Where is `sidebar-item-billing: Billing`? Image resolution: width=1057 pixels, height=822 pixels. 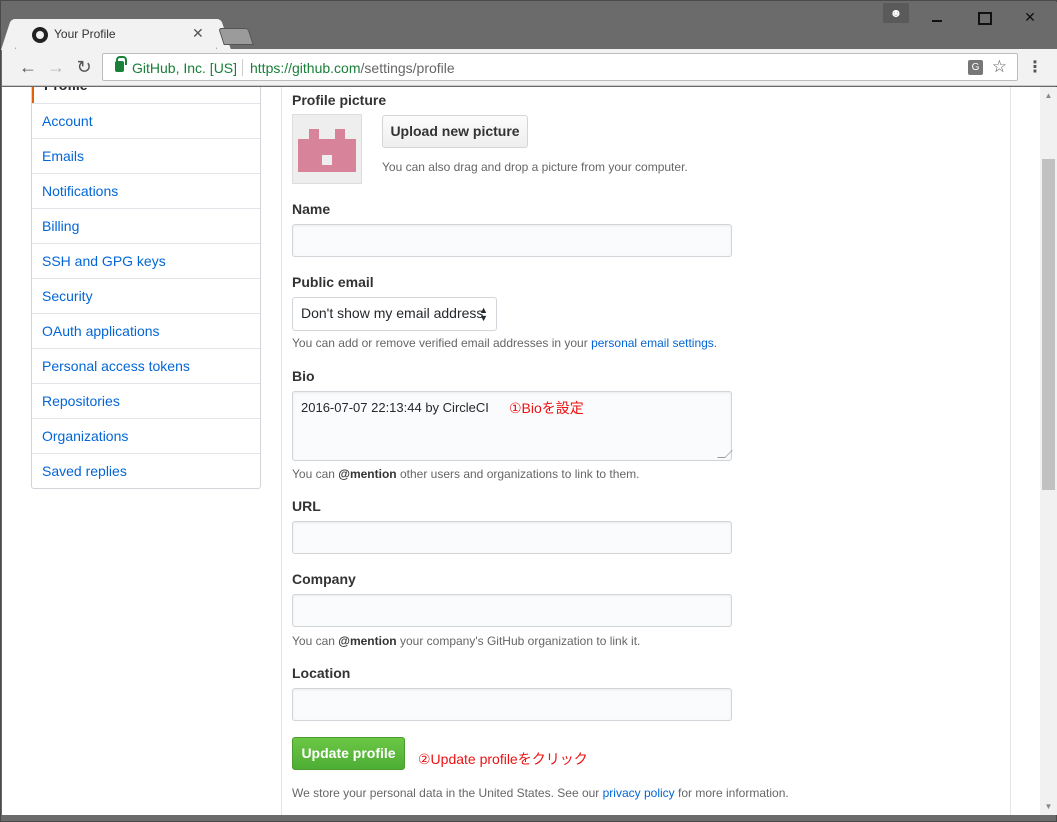
sidebar-item-billing: Billing is located at coordinates (146, 225).